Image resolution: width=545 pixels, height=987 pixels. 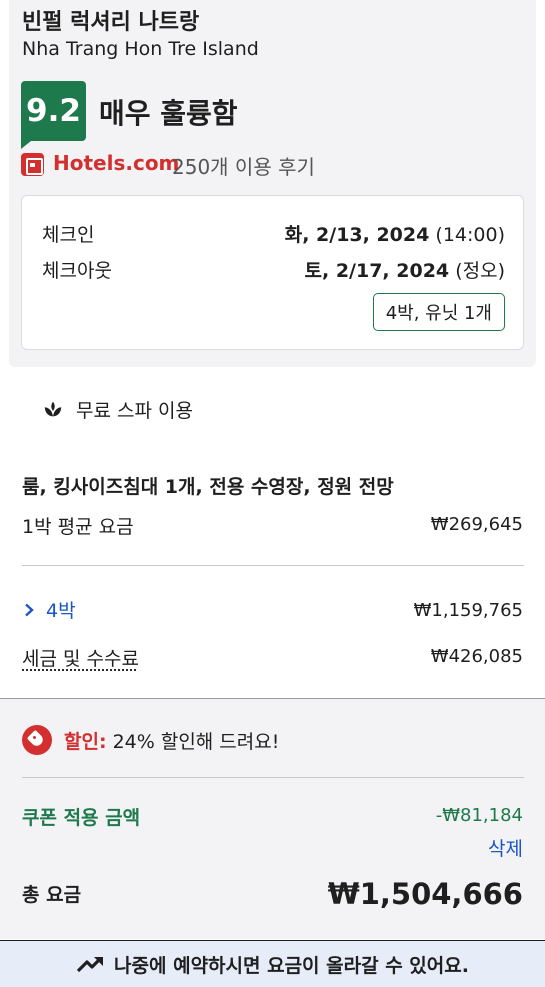 I want to click on spa-icon, so click(x=53, y=408).